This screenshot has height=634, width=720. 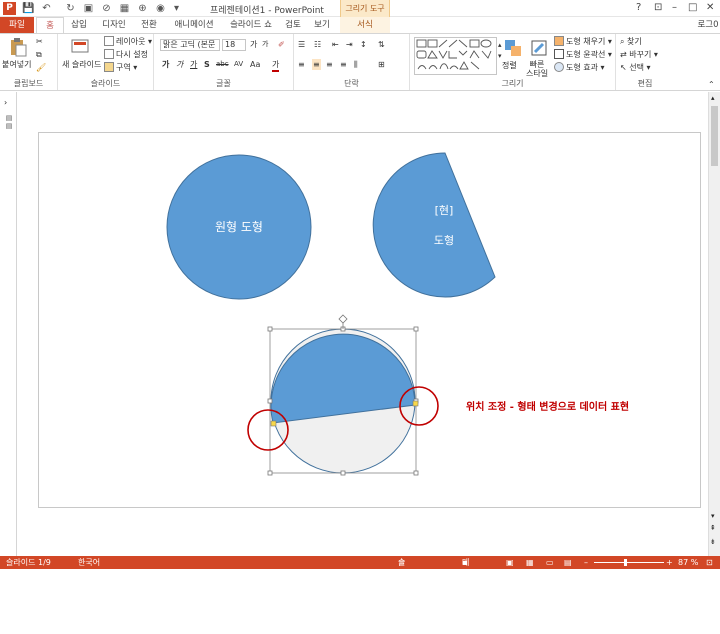 I want to click on tab-transitions: 전환, so click(x=149, y=25).